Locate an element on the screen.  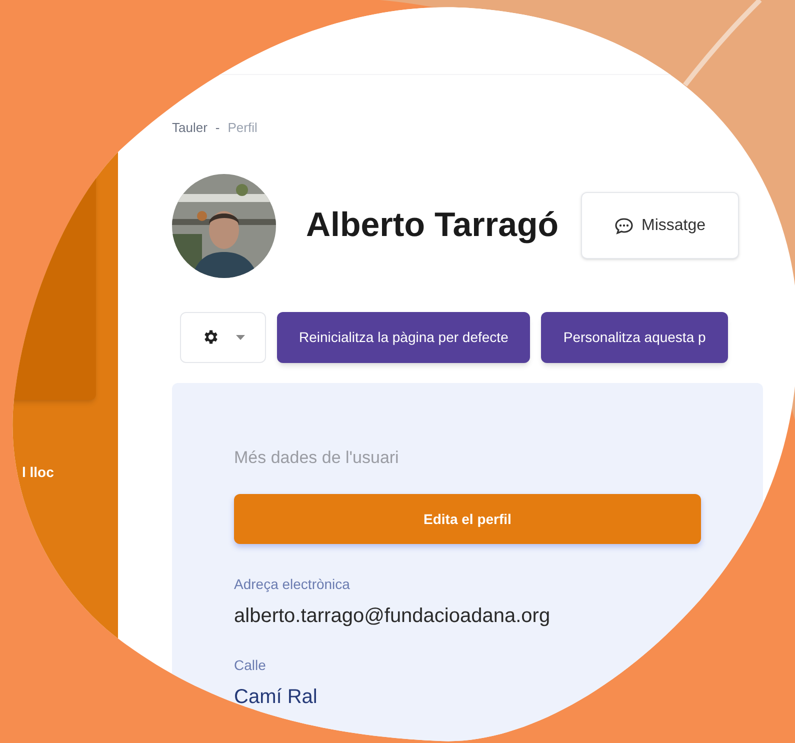
field-value: Camí Ral is located at coordinates (276, 697).